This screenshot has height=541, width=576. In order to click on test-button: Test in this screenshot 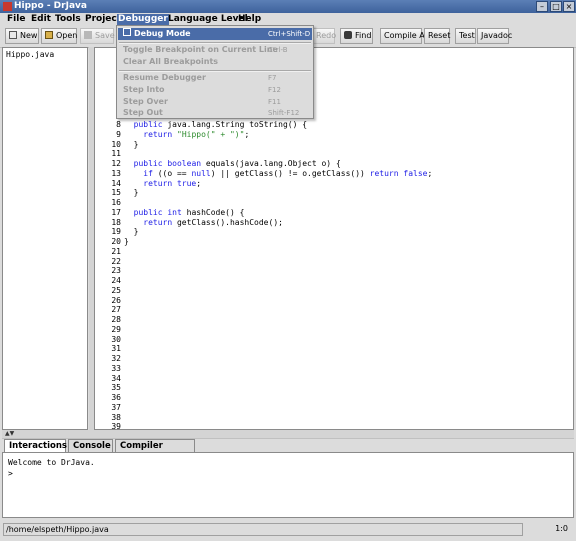, I will do `click(465, 36)`.